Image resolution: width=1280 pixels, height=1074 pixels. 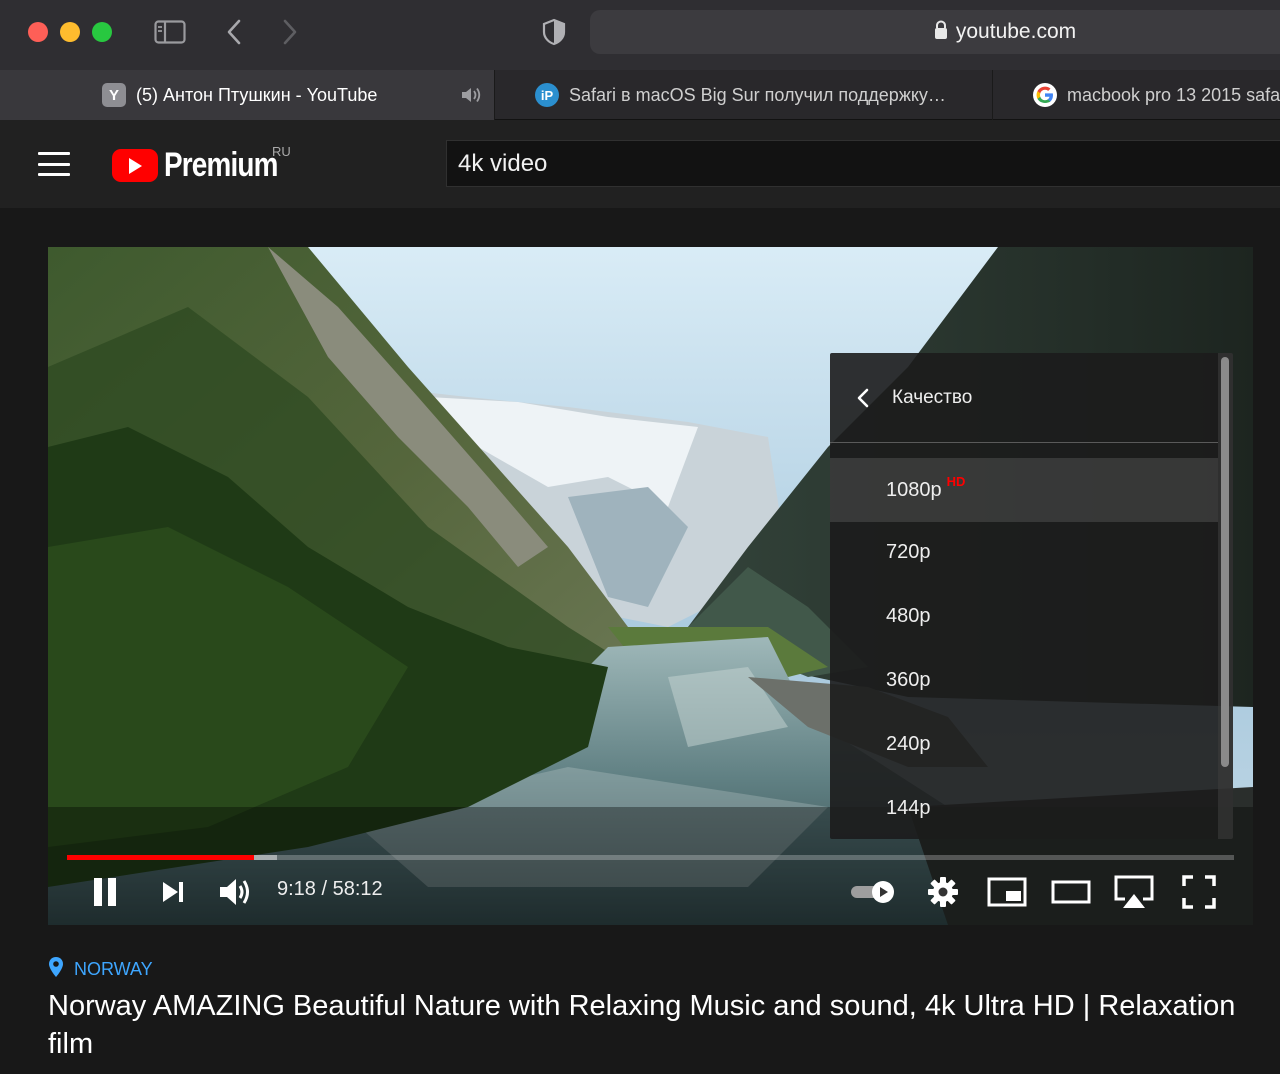 What do you see at coordinates (1007, 892) in the screenshot?
I see `miniplayer-icon` at bounding box center [1007, 892].